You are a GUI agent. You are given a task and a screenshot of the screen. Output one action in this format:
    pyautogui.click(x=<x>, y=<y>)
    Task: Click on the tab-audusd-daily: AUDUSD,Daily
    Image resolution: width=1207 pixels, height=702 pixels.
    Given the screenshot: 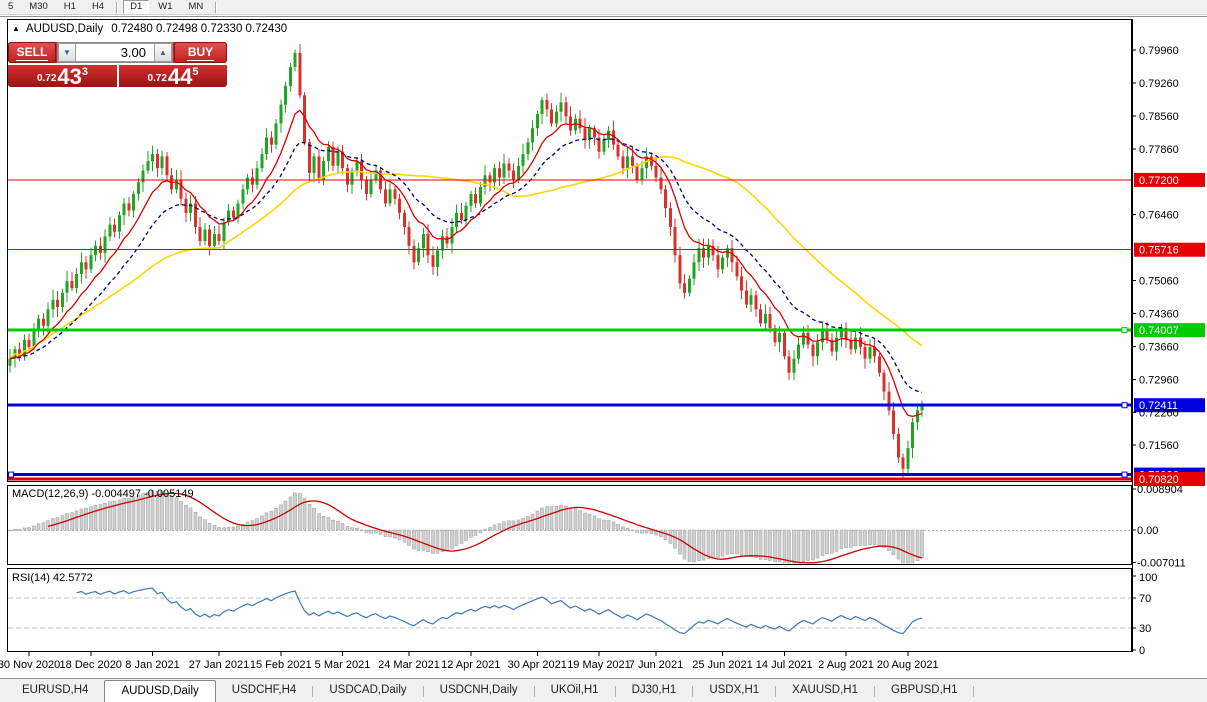 What is the action you would take?
    pyautogui.click(x=160, y=691)
    